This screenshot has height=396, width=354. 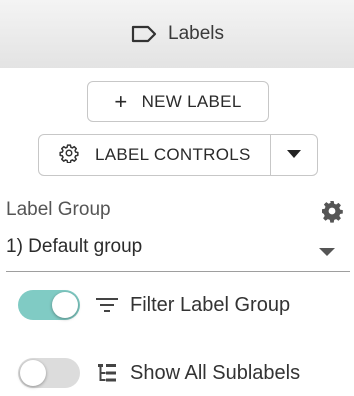 I want to click on panel-title: Labels, so click(x=196, y=33).